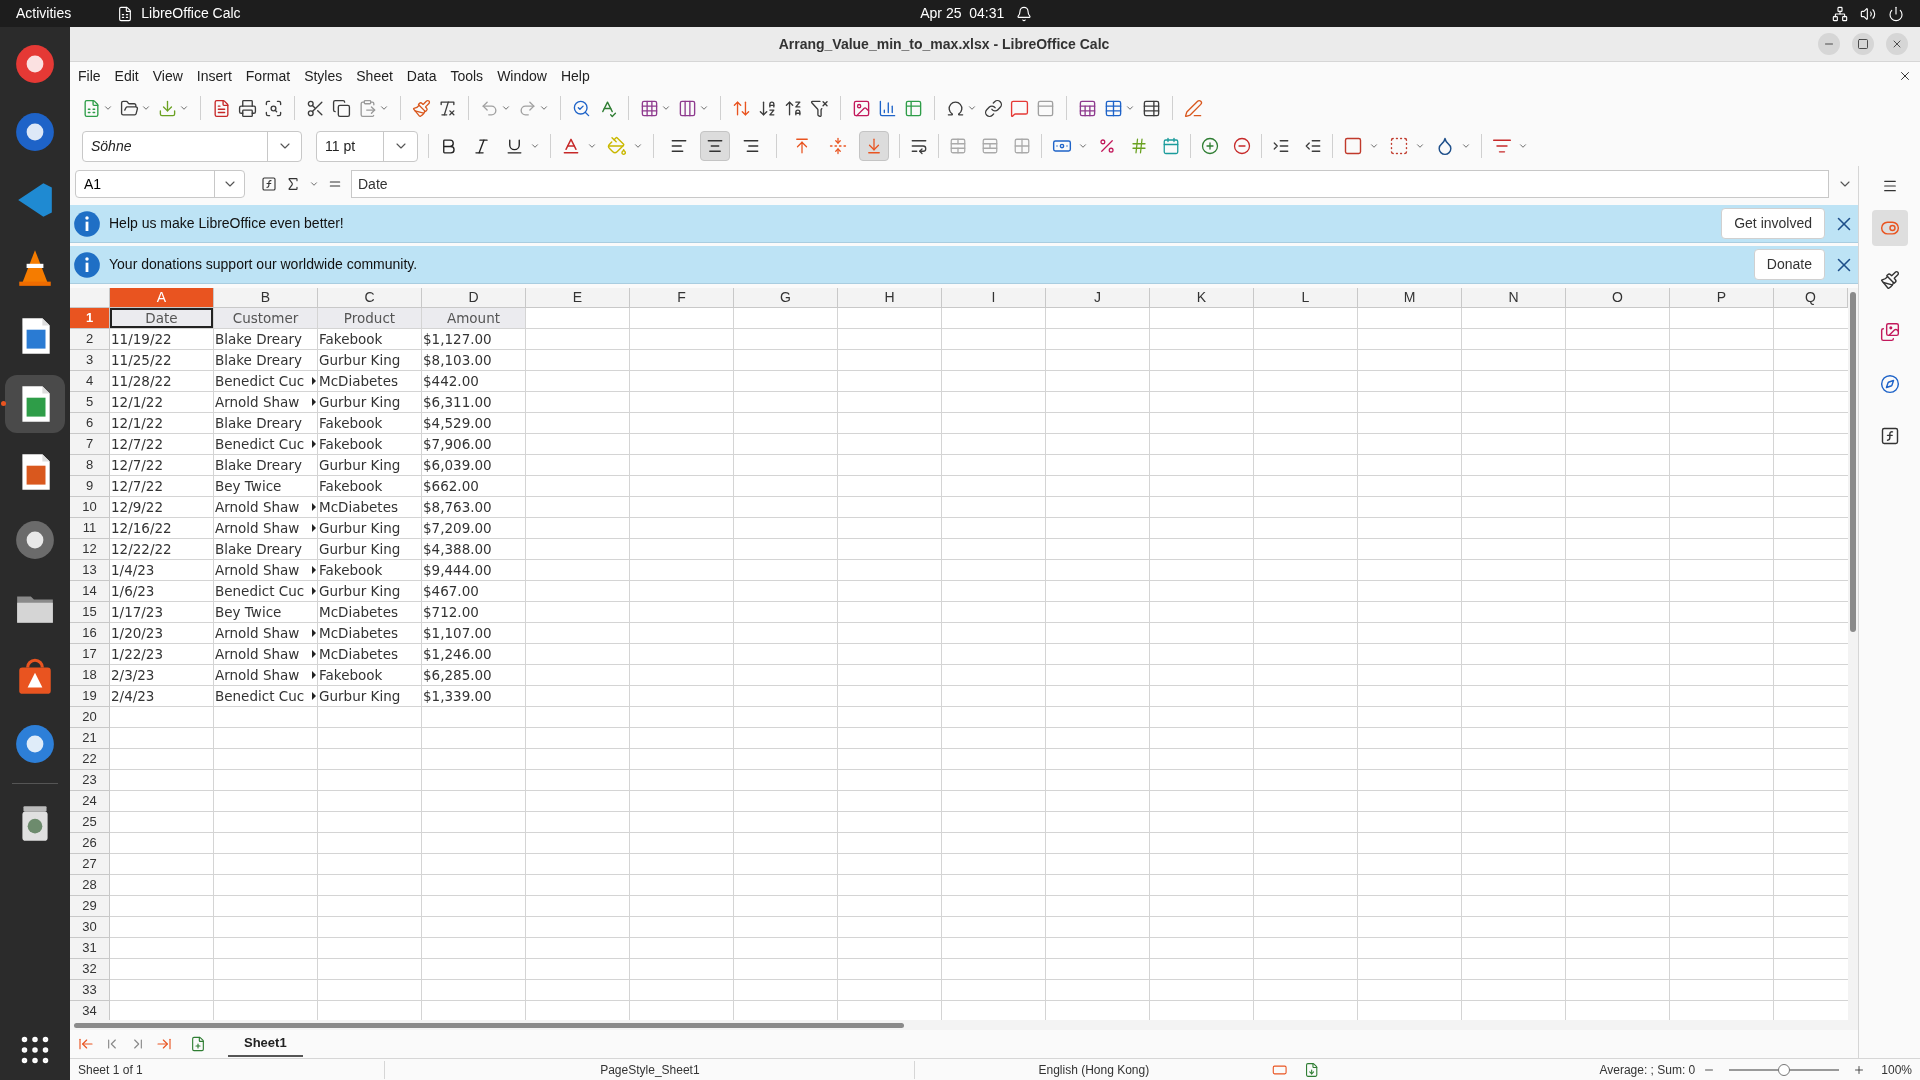  What do you see at coordinates (1202, 298) in the screenshot?
I see `column-header: K` at bounding box center [1202, 298].